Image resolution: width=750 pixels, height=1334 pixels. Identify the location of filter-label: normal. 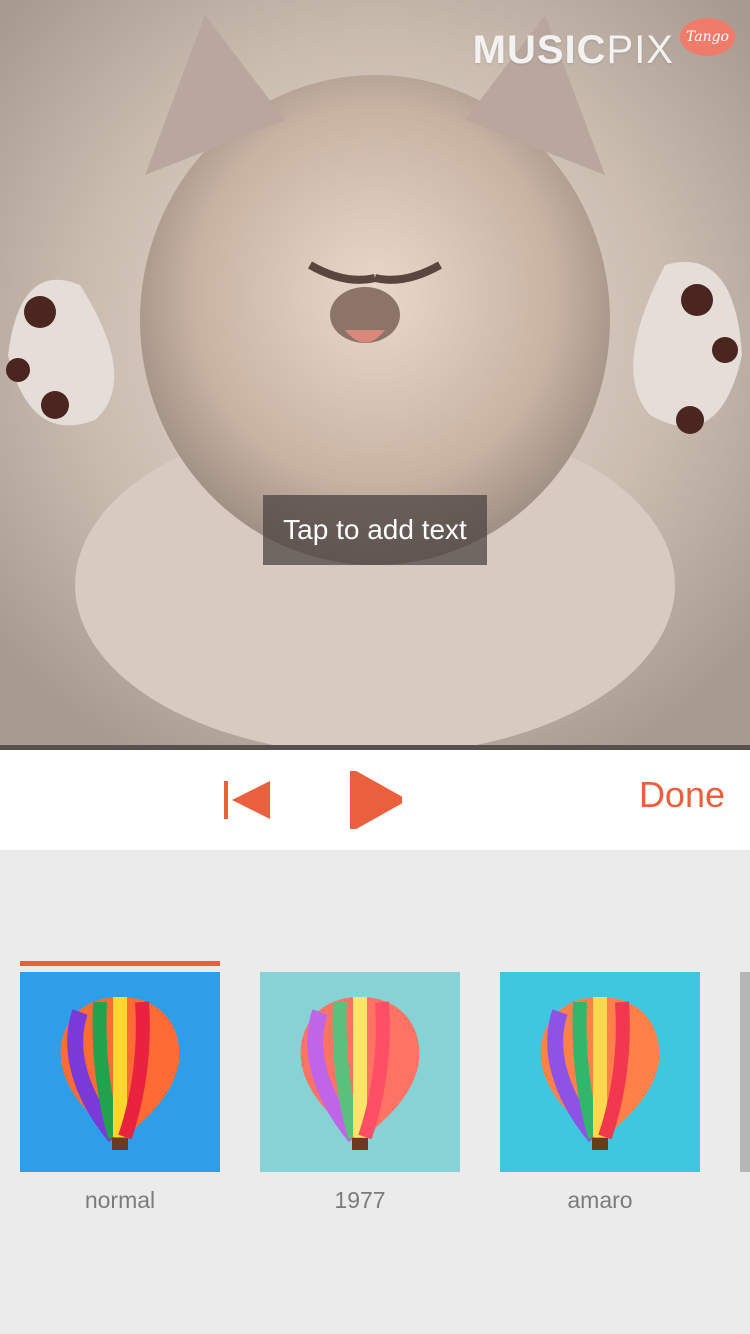
(120, 1200).